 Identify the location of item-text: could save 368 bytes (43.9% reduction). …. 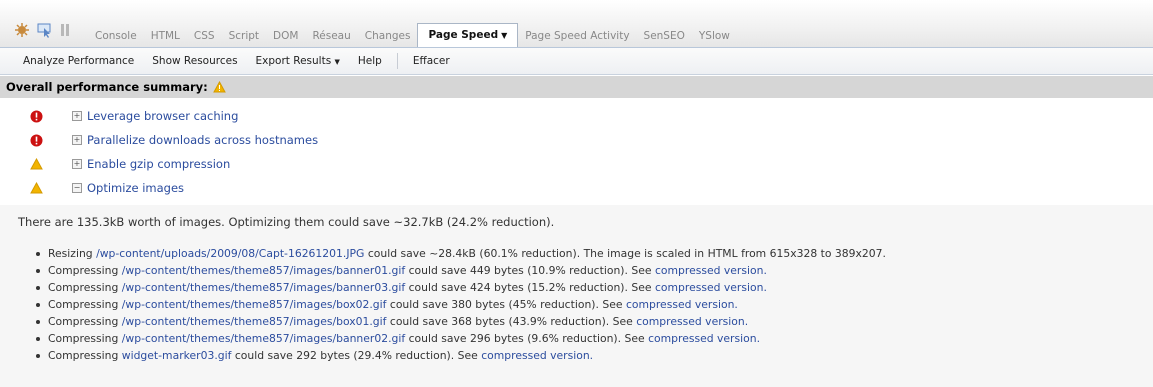
(511, 321).